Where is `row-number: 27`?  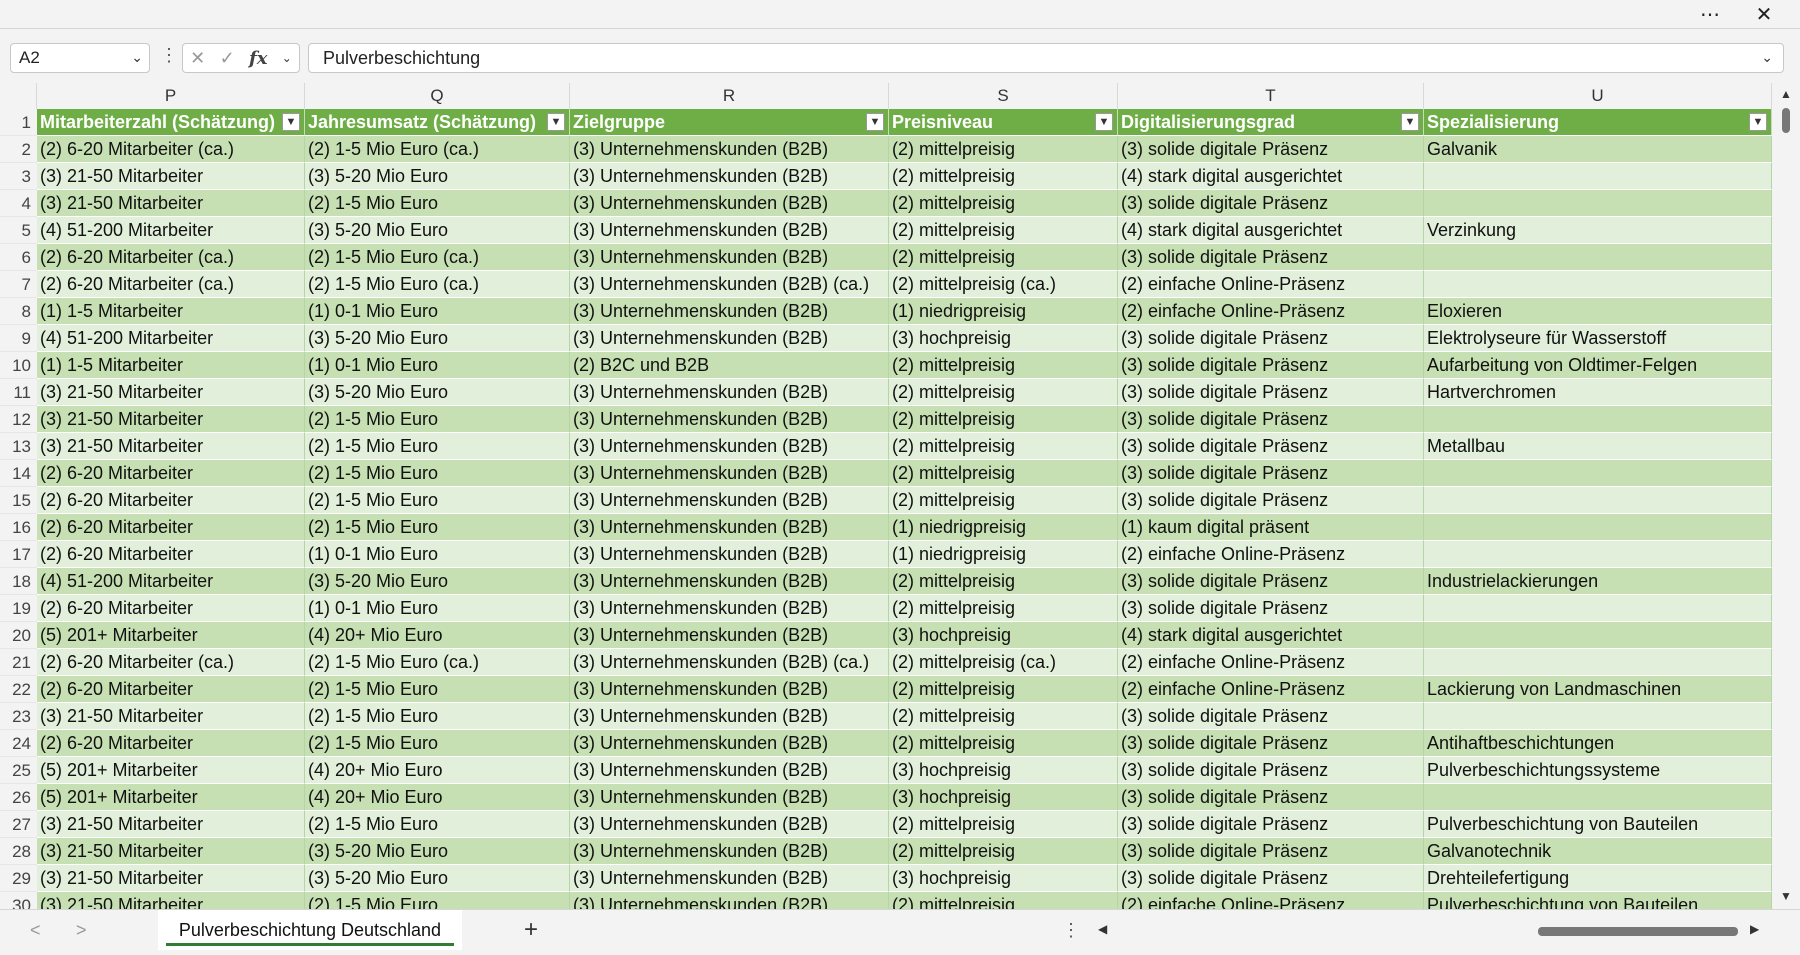
row-number: 27 is located at coordinates (18, 824).